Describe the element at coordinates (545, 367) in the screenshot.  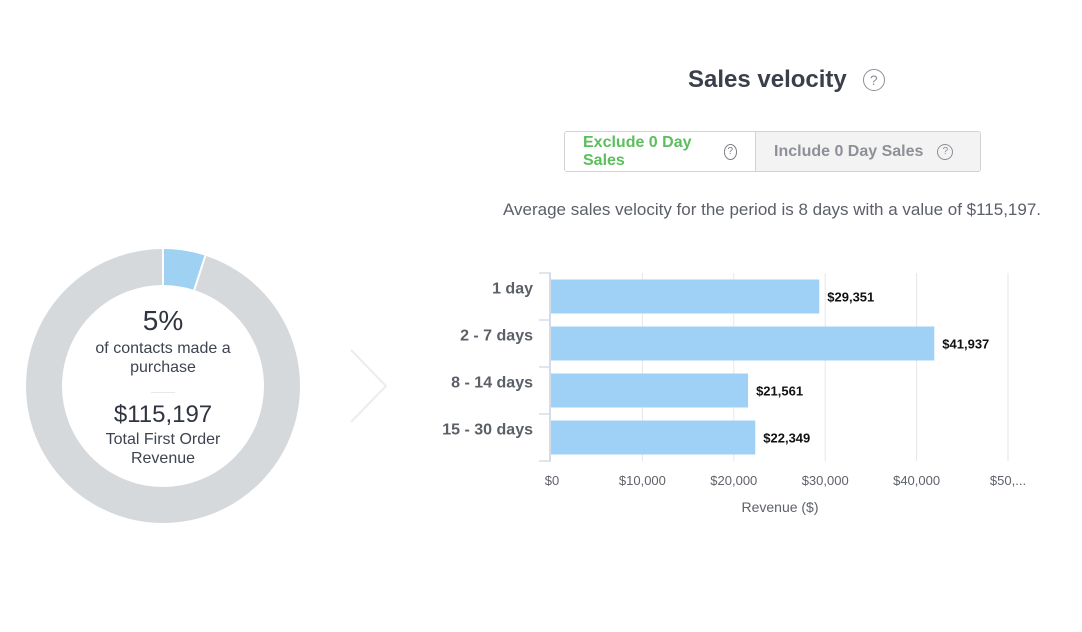
I see `y-axis` at that location.